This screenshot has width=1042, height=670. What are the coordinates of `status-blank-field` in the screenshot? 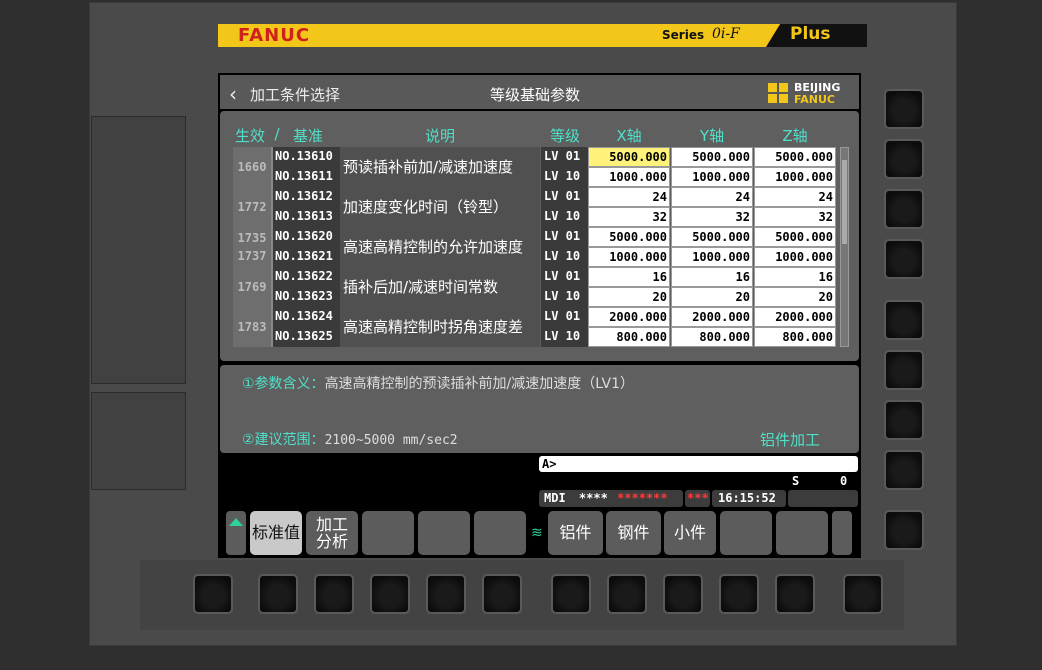 It's located at (823, 498).